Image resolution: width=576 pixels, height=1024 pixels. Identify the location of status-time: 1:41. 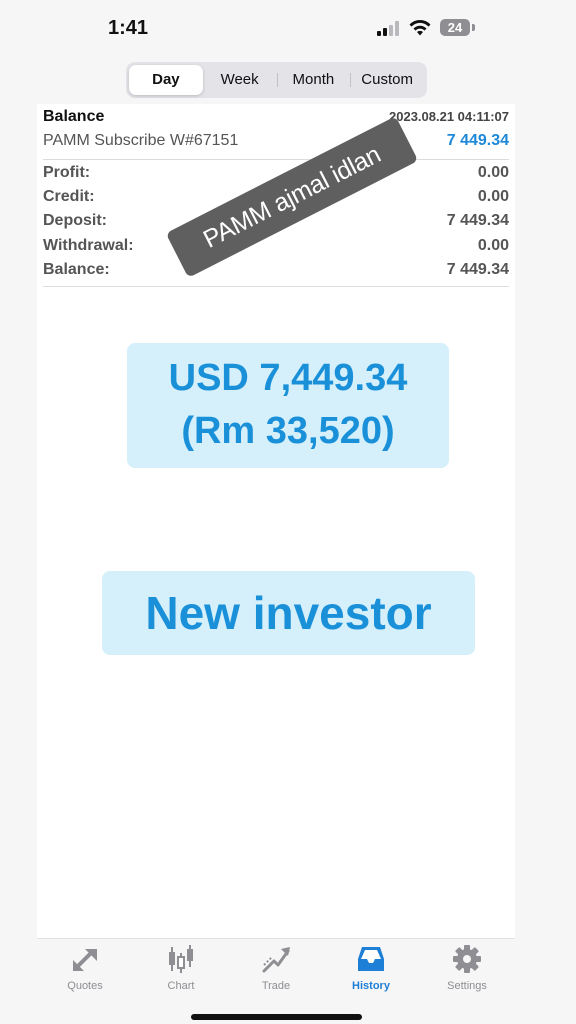
(128, 28).